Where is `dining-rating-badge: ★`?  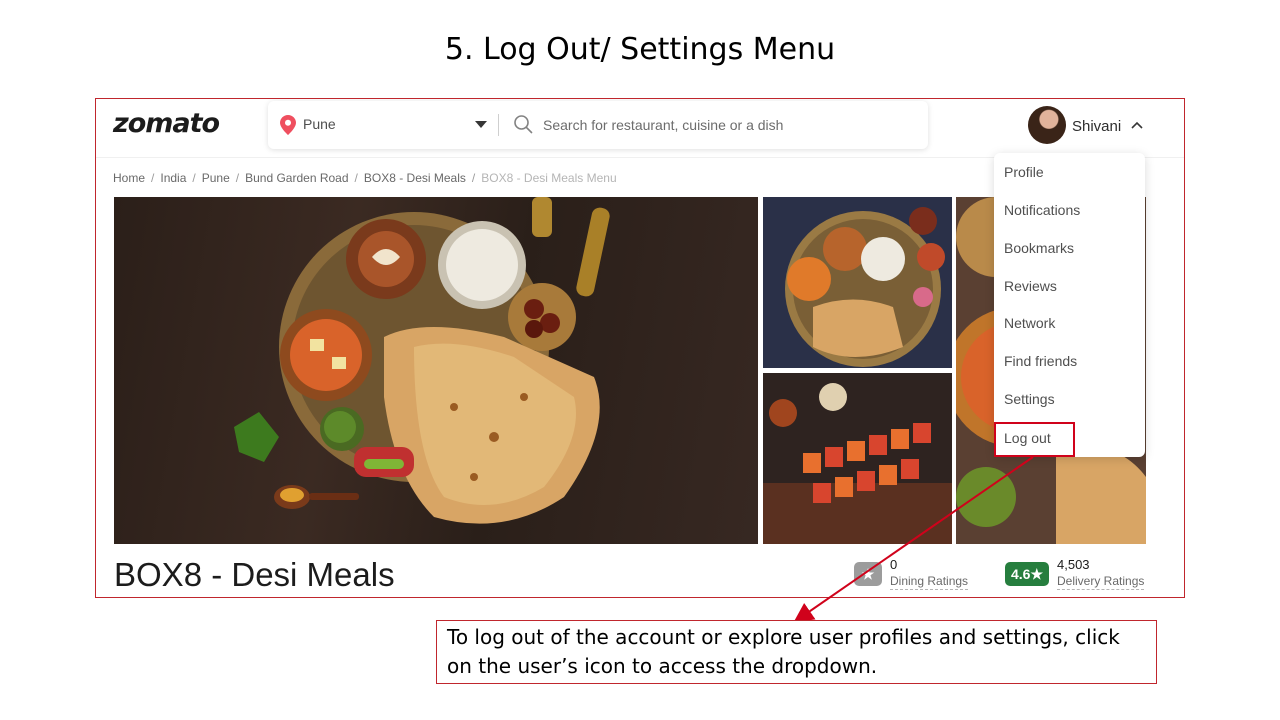 dining-rating-badge: ★ is located at coordinates (868, 574).